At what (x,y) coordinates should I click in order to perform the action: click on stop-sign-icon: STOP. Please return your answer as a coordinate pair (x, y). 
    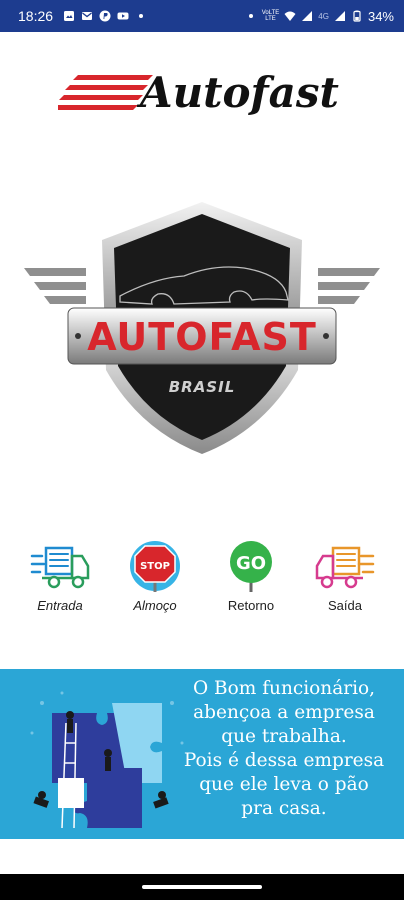
    Looking at the image, I should click on (155, 566).